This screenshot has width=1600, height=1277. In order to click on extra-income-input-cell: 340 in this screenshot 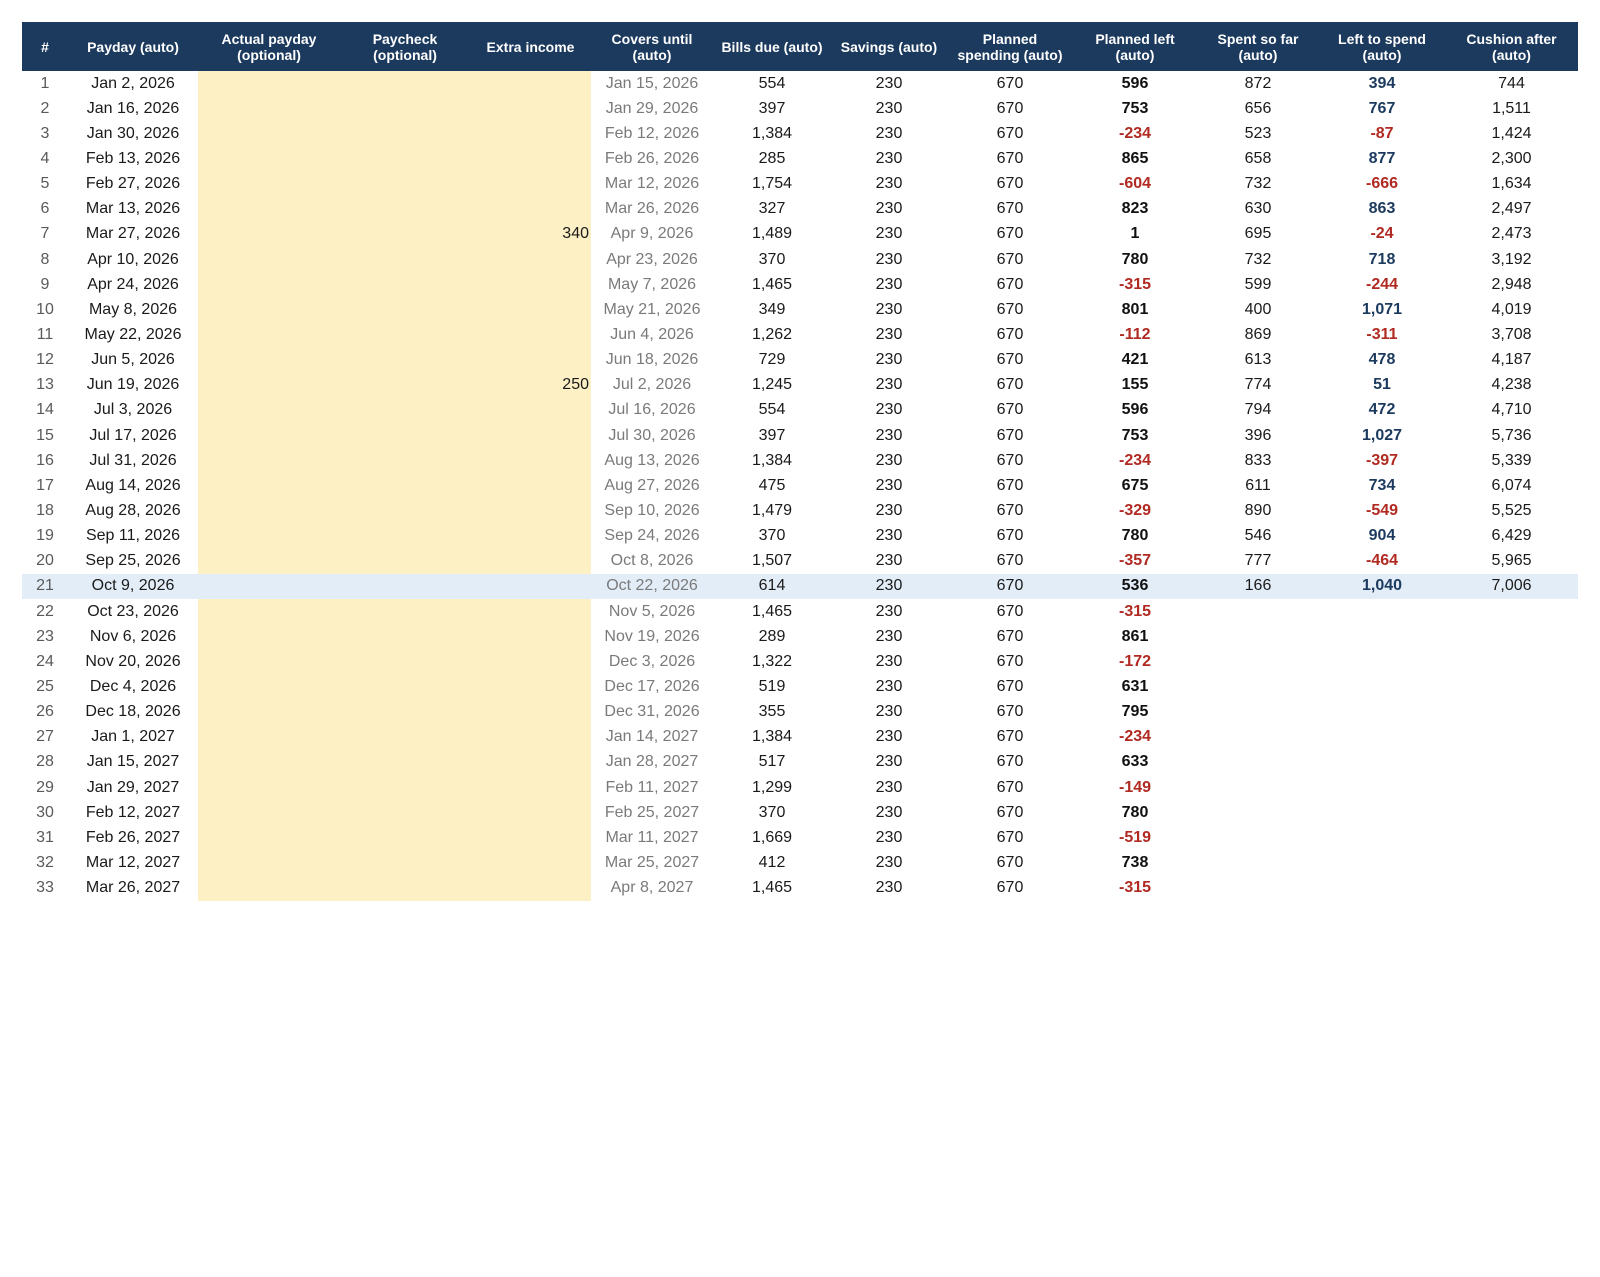, I will do `click(530, 234)`.